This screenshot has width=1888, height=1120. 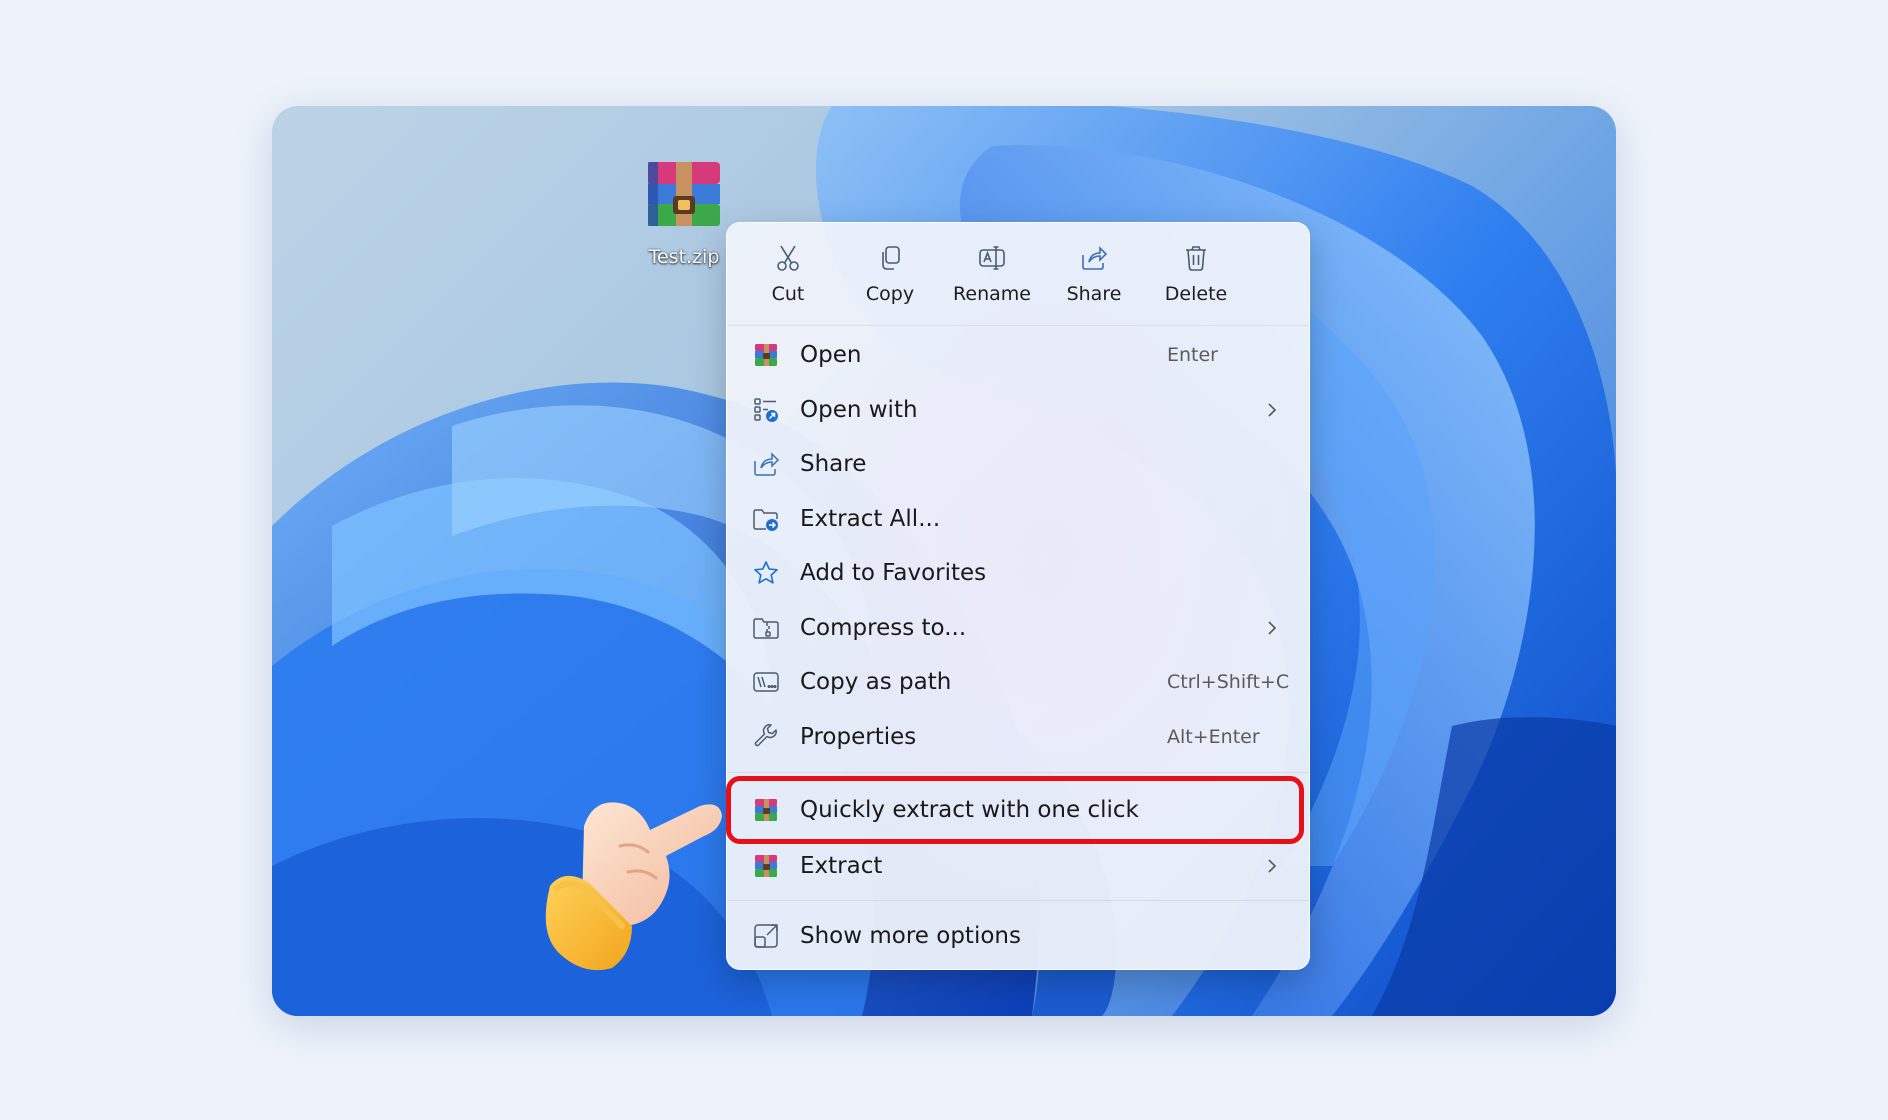 What do you see at coordinates (876, 682) in the screenshot?
I see `menu-item-label: Copy as path` at bounding box center [876, 682].